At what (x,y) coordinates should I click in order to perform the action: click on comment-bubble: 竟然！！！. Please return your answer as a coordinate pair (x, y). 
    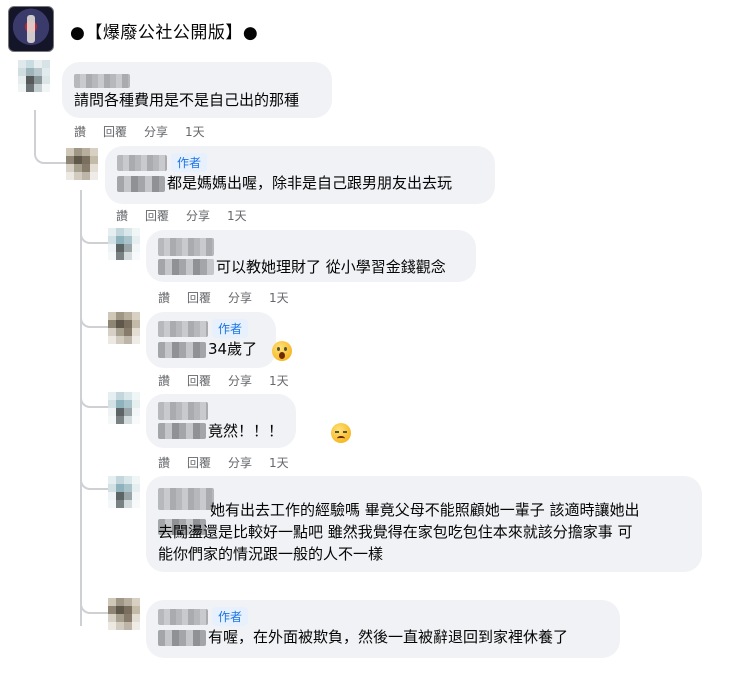
    Looking at the image, I should click on (221, 421).